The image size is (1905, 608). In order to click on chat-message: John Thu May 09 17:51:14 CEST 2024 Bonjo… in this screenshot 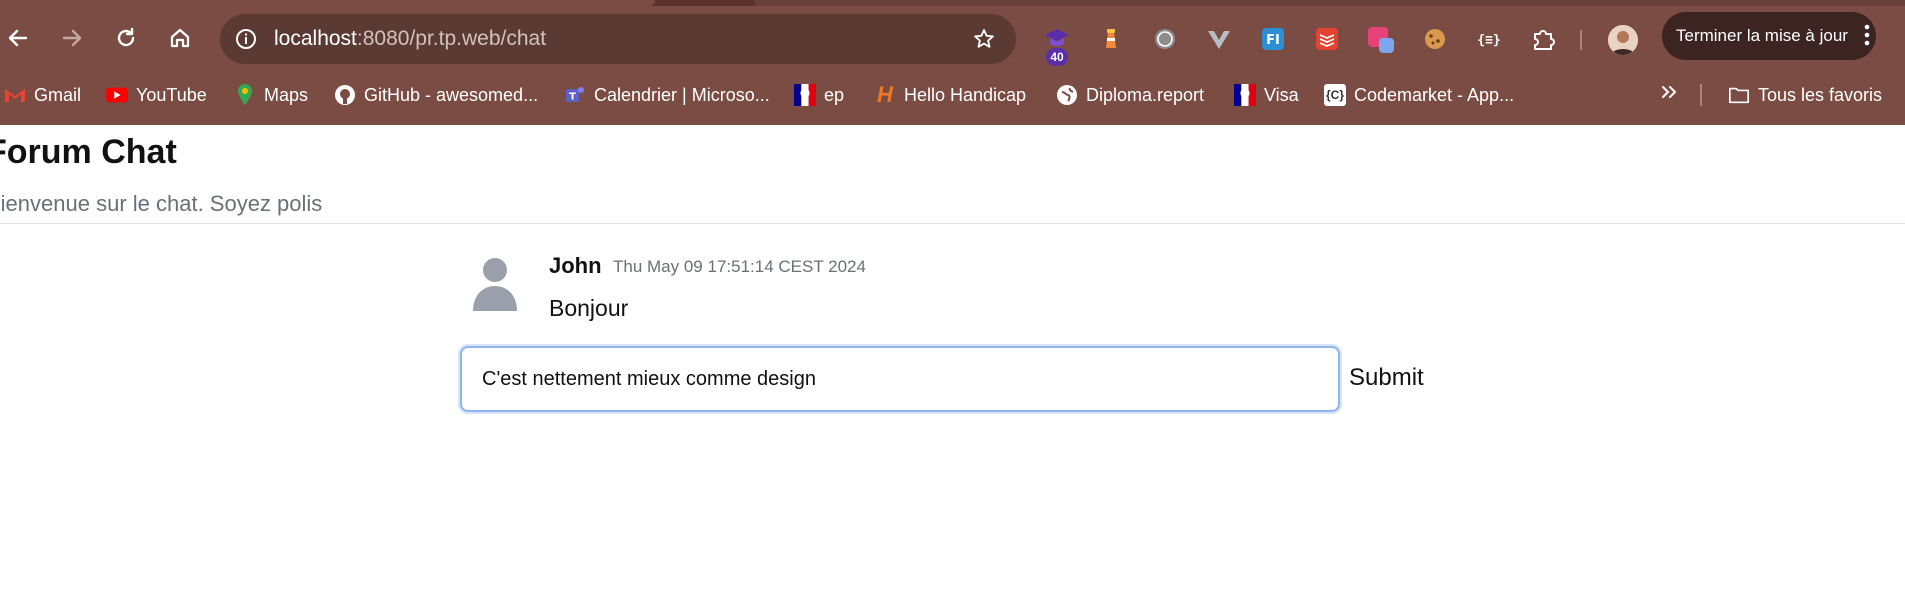, I will do `click(870, 293)`.